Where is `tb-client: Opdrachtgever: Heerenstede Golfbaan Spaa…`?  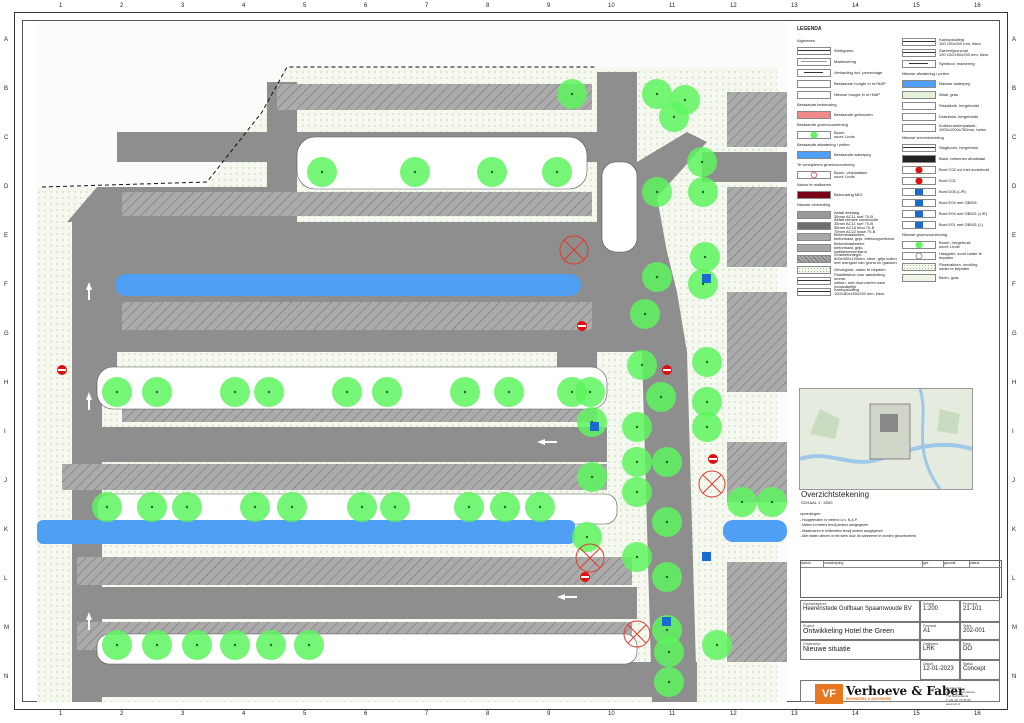 tb-client: Opdrachtgever: Heerenstede Golfbaan Spaa… is located at coordinates (860, 611).